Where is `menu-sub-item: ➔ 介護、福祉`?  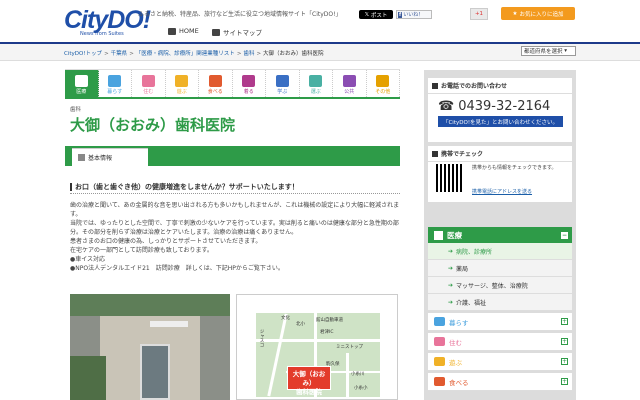 menu-sub-item: ➔ 介護、福祉 is located at coordinates (500, 302).